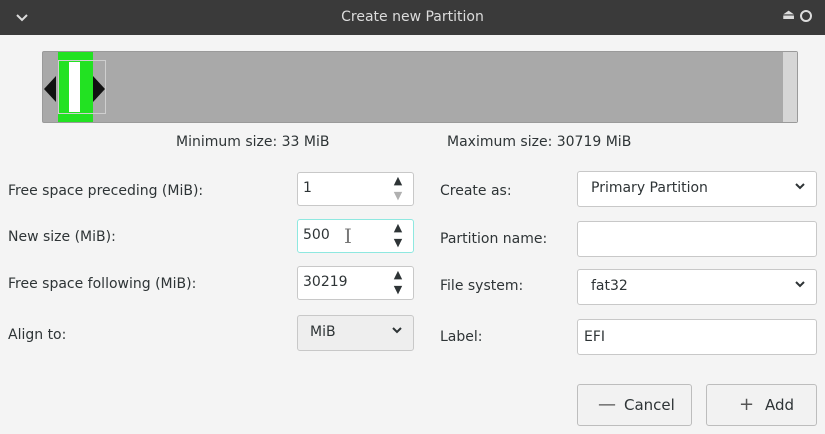  I want to click on plus-icon: +, so click(747, 404).